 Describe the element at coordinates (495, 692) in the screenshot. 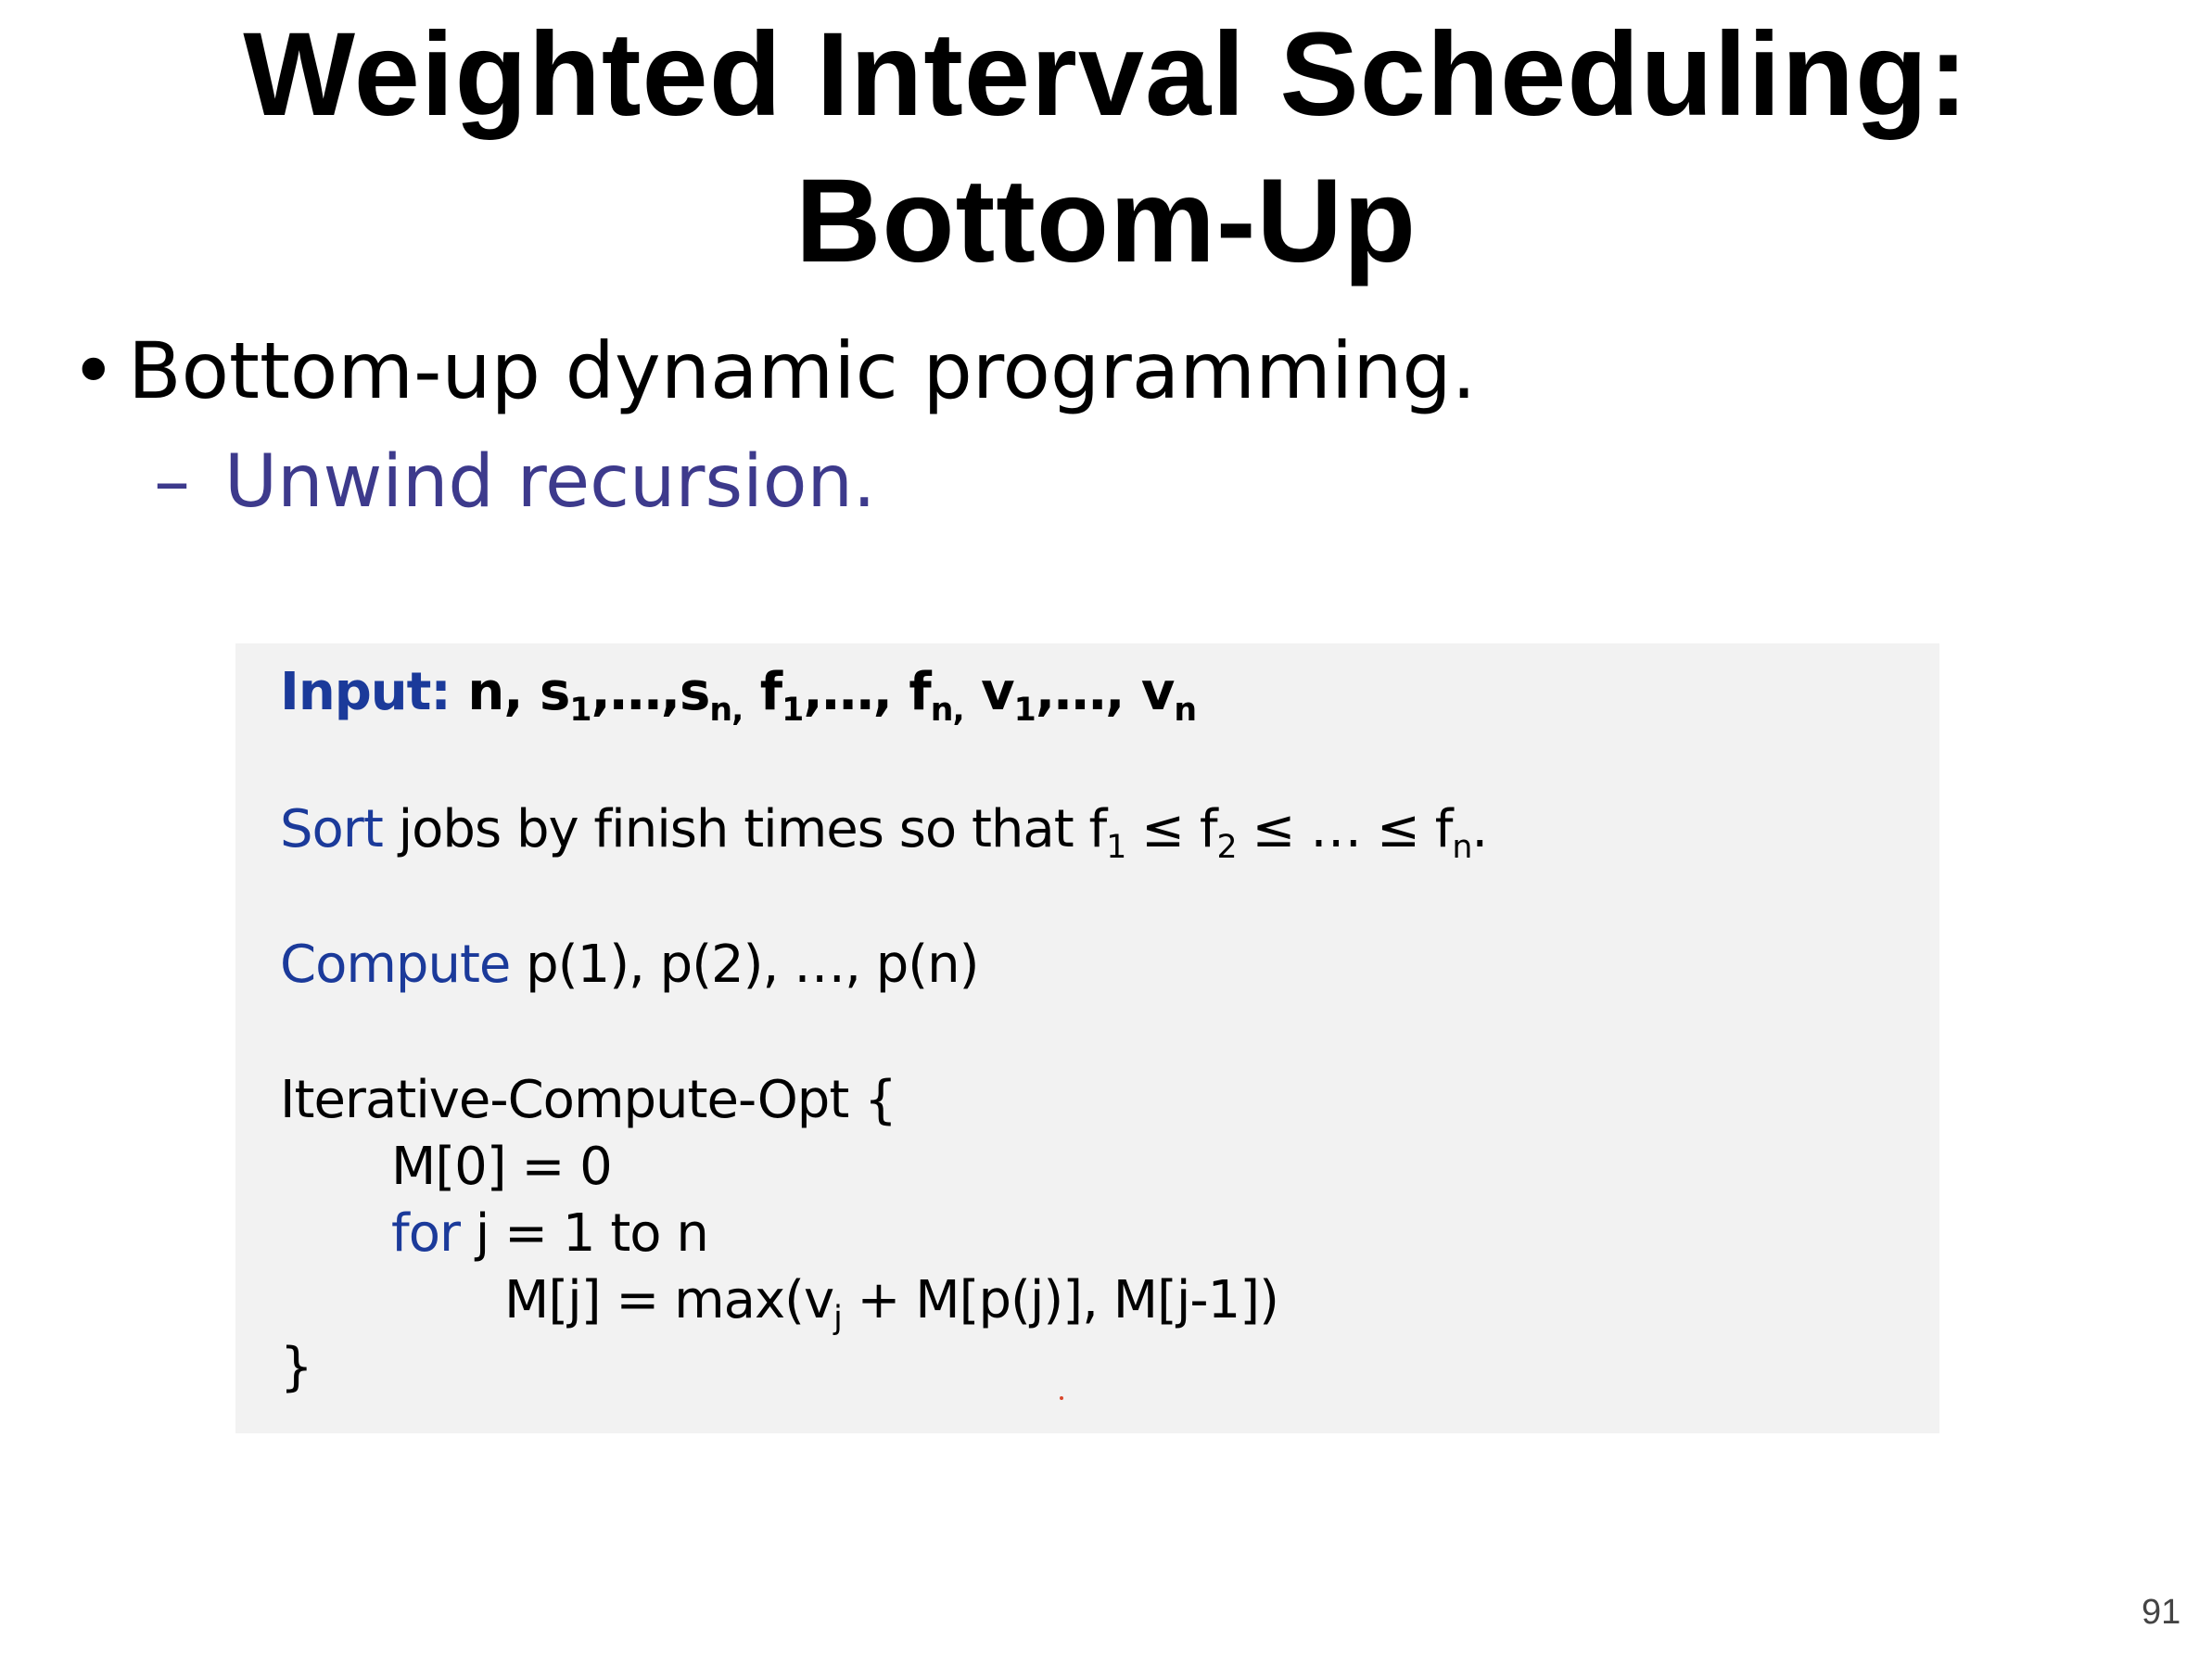

I see `input-n: n,` at that location.